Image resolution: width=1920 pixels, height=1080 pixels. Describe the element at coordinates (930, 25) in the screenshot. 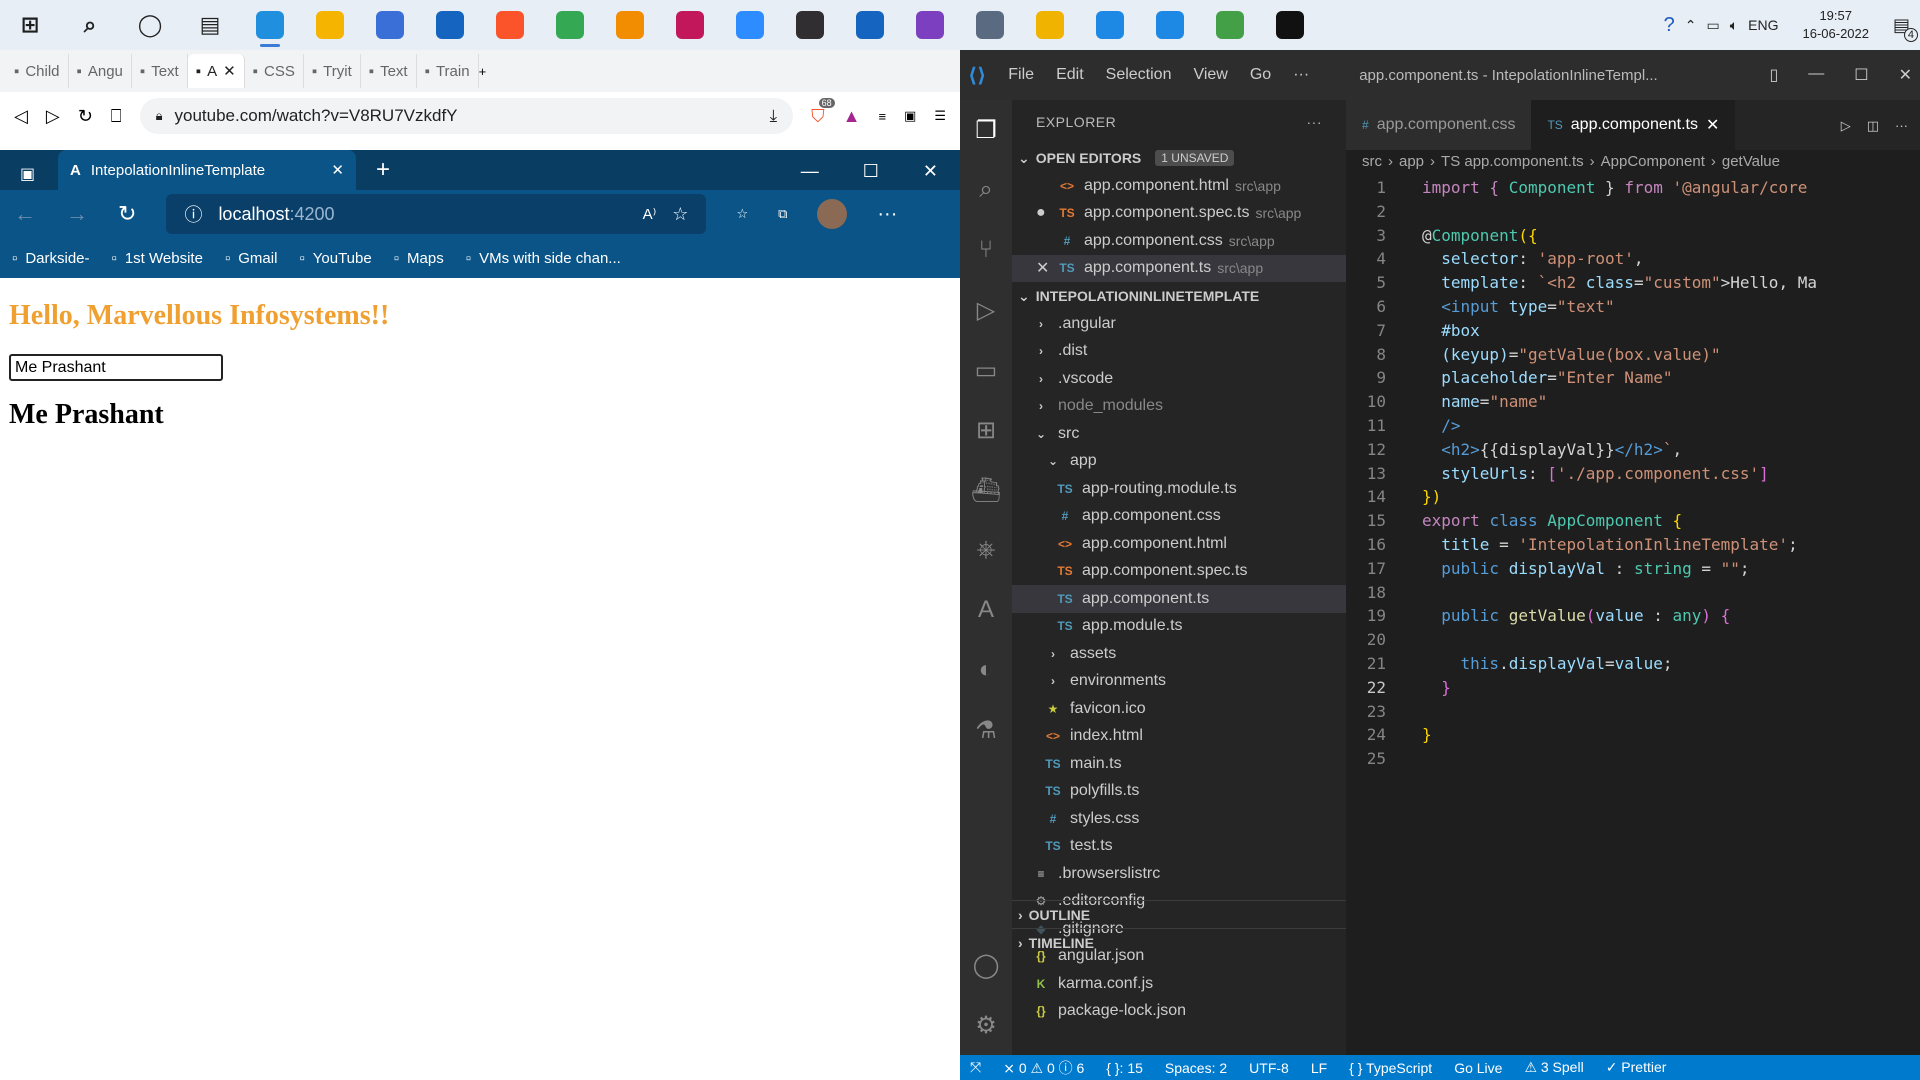

I see `taskbar-visual-studio` at that location.